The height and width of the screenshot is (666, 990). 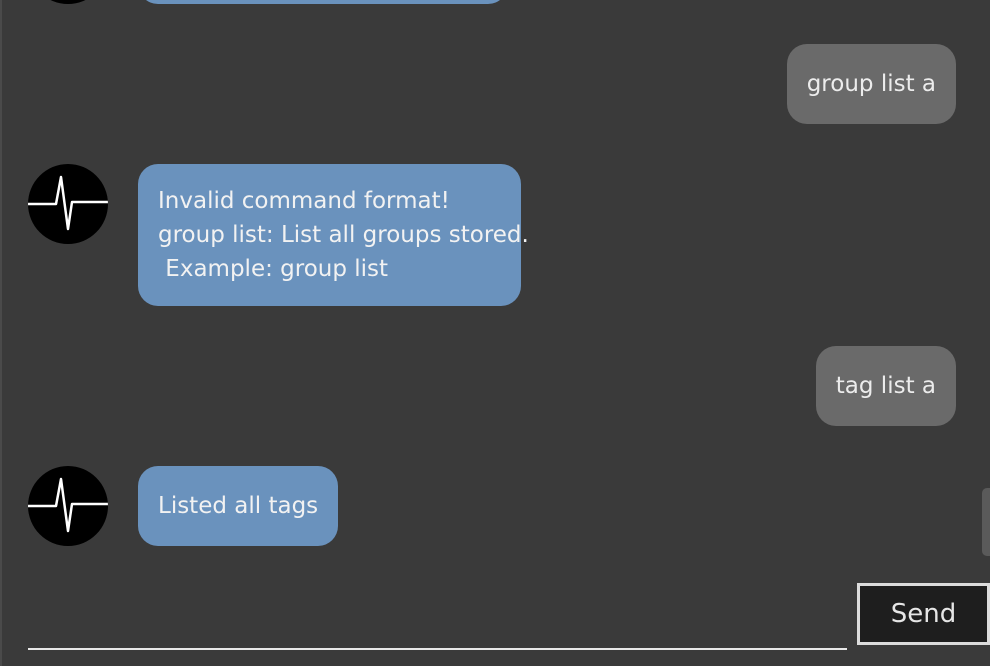 I want to click on user-message-bubble: tag list a, so click(x=885, y=386).